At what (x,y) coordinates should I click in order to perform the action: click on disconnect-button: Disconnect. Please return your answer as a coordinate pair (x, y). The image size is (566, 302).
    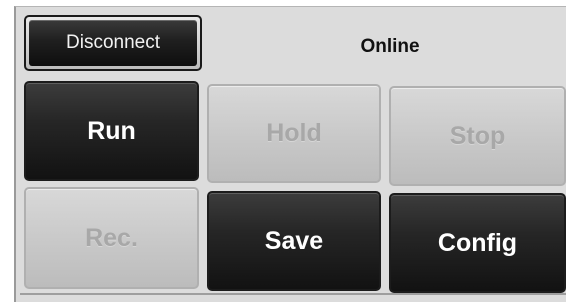
    Looking at the image, I should click on (113, 43).